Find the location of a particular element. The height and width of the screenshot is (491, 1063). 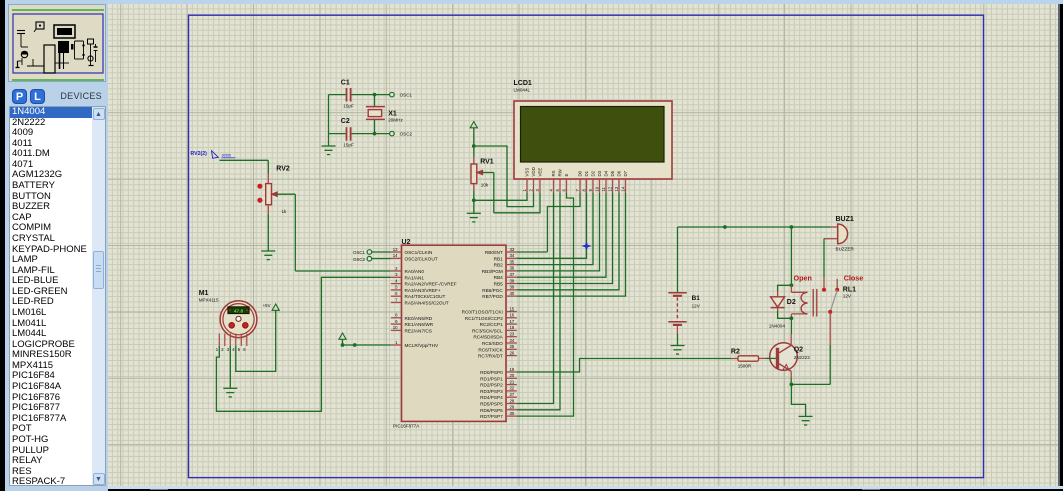

svg-text: D1 is located at coordinates (586, 173).